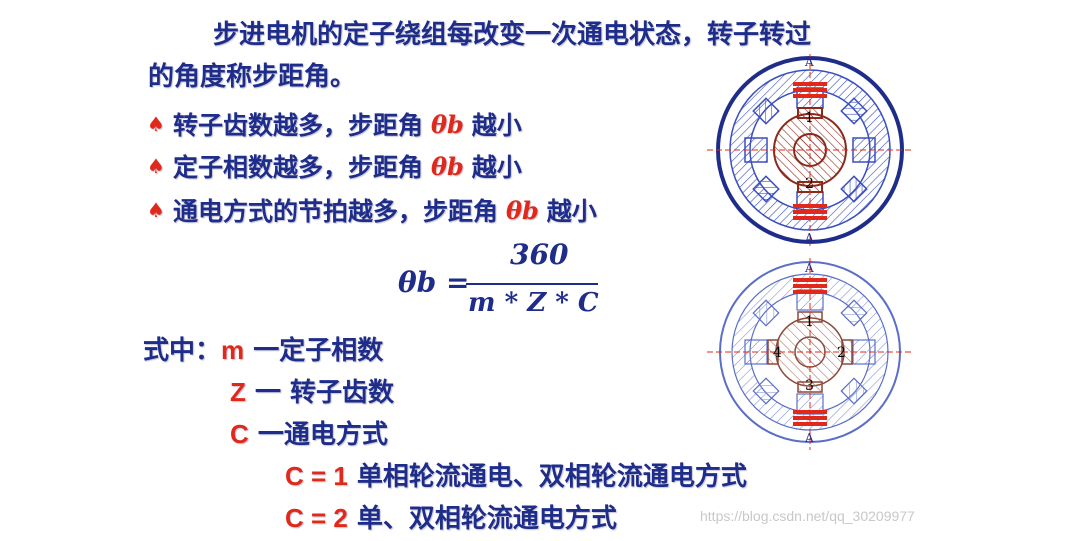 This screenshot has height=541, width=1075. I want to click on definition-text: 一通电方式, so click(318, 435).